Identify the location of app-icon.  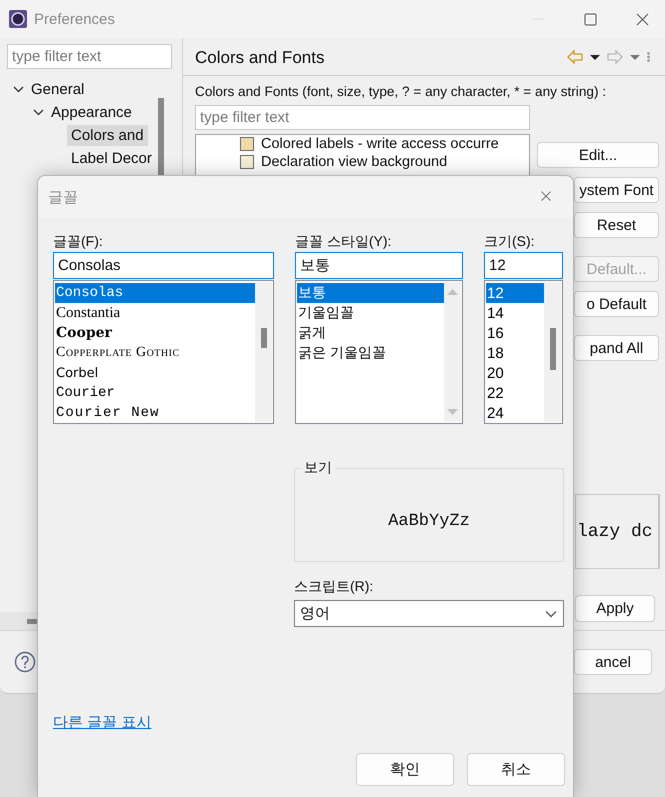
(18, 19).